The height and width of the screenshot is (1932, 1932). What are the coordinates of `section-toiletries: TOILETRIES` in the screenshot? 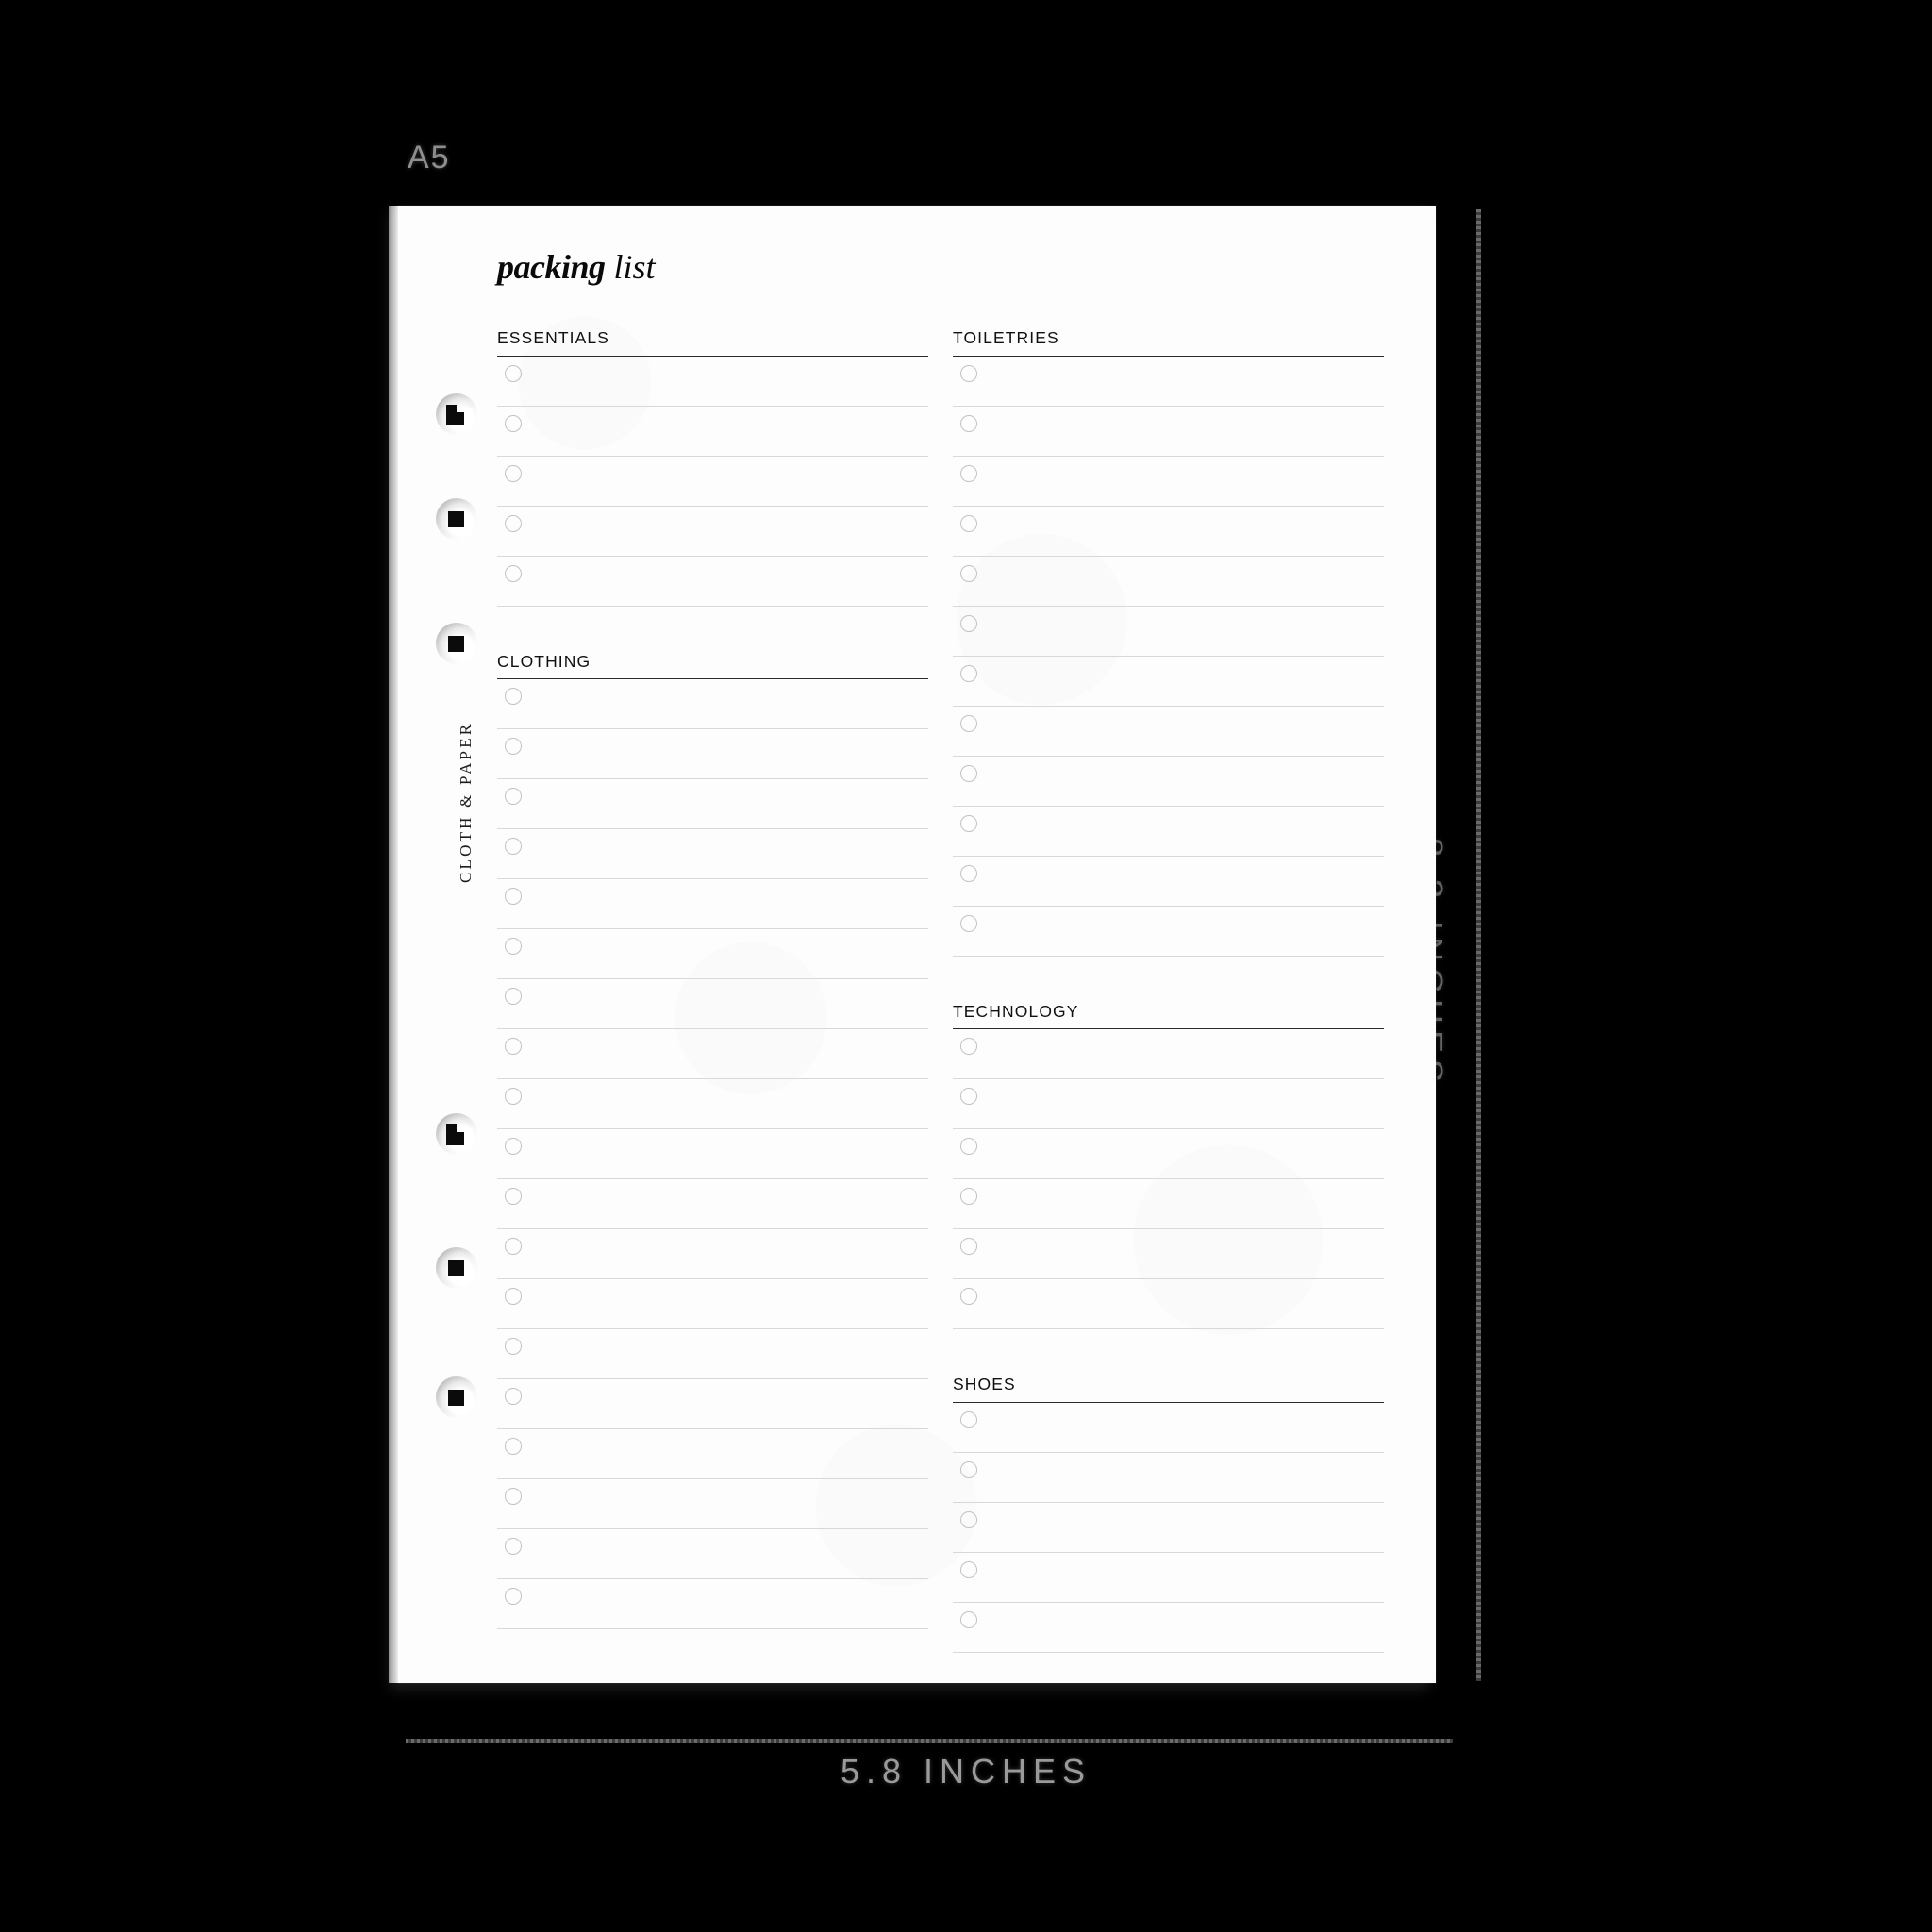 It's located at (1168, 643).